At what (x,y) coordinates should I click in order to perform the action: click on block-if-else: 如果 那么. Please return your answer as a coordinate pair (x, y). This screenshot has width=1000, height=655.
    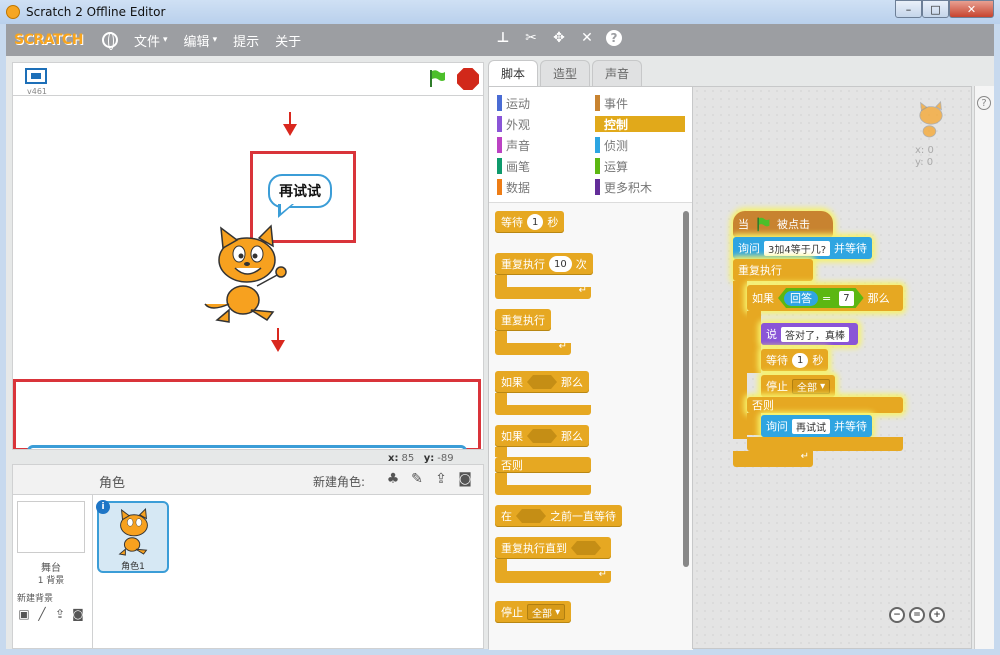
    Looking at the image, I should click on (542, 436).